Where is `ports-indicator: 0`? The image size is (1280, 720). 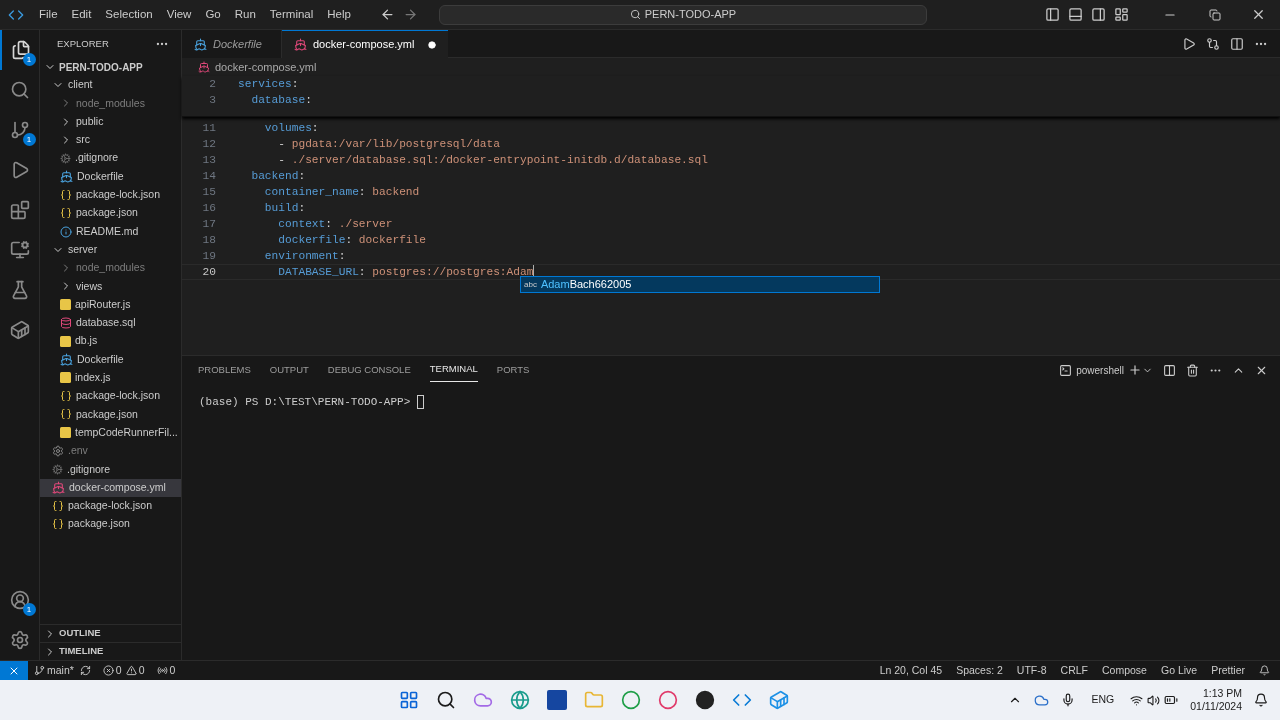 ports-indicator: 0 is located at coordinates (166, 670).